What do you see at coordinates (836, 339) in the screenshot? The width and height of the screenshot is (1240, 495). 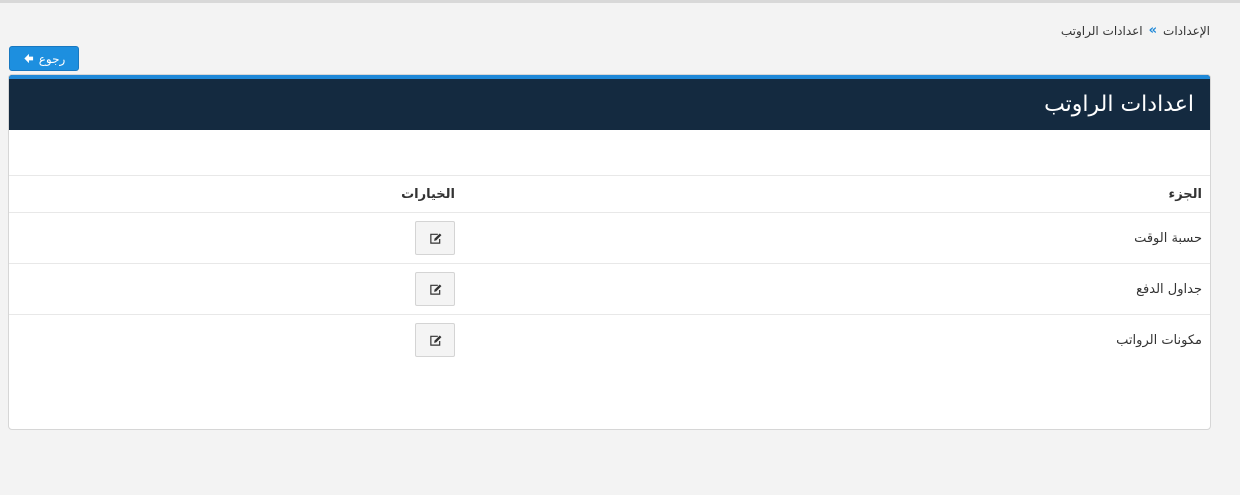 I see `row-part-label: مكونات الرواتب` at bounding box center [836, 339].